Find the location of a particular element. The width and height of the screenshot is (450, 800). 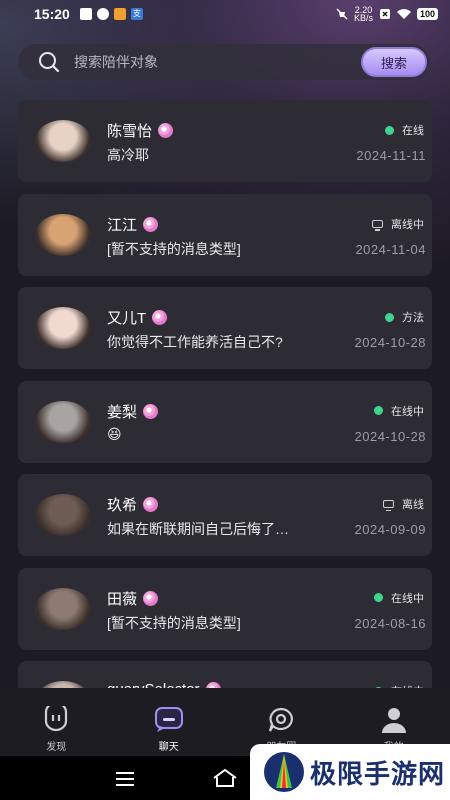

chat-name: 又儿T is located at coordinates (127, 318).